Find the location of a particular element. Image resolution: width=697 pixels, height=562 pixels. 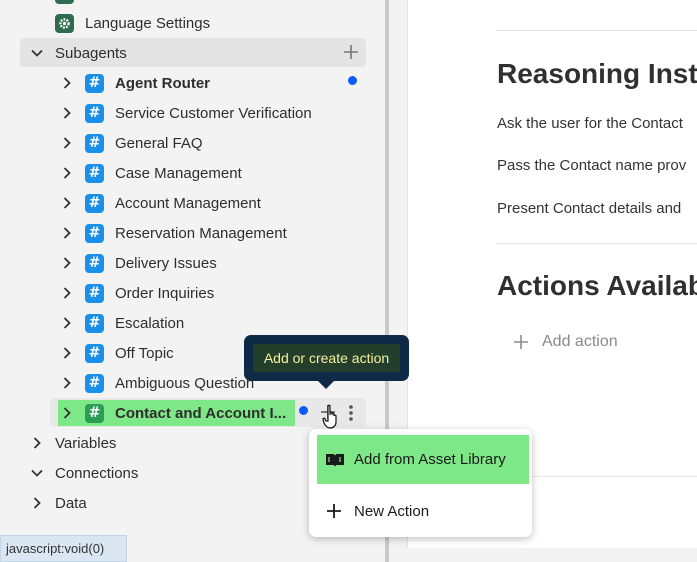

item-label: Service Customer Verification is located at coordinates (213, 113).